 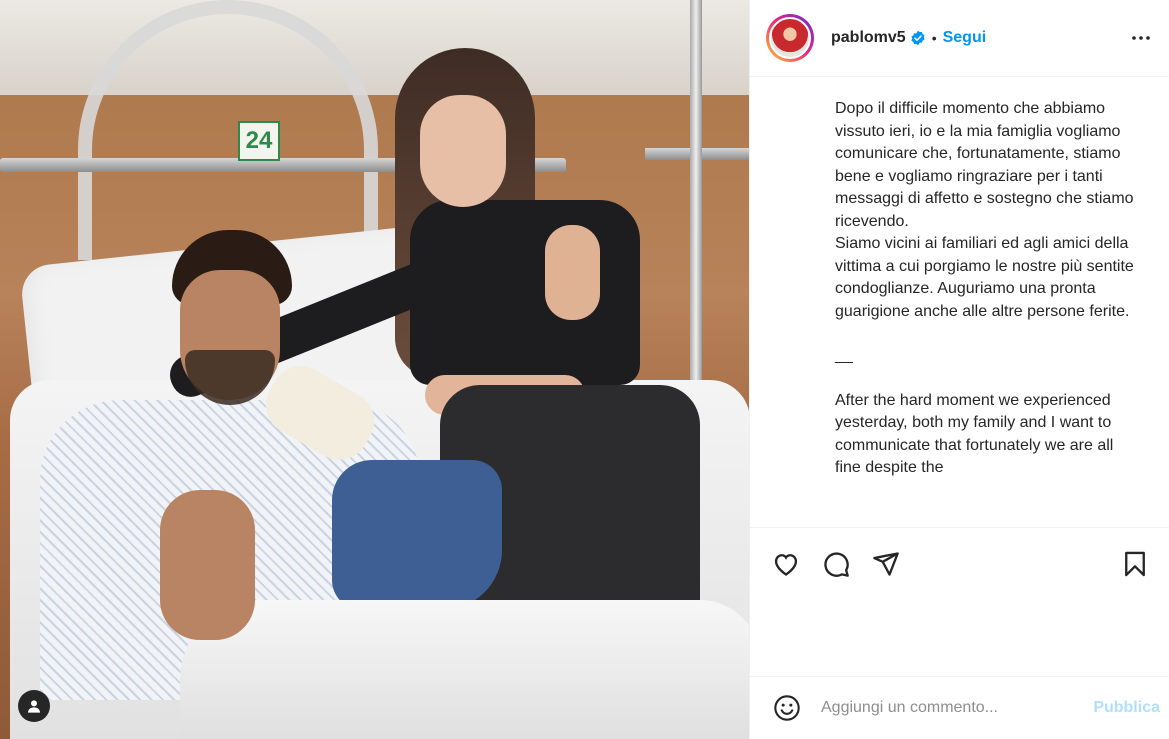 What do you see at coordinates (463, 151) in the screenshot?
I see `woman-face` at bounding box center [463, 151].